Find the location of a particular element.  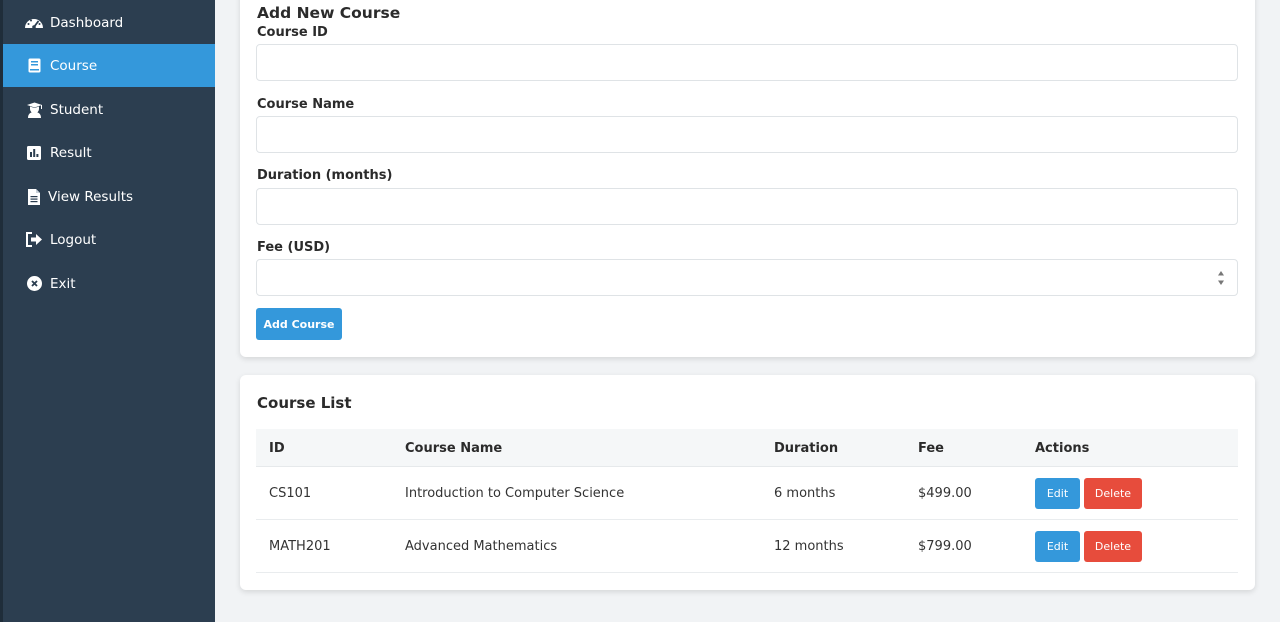

bar-chart-icon is located at coordinates (34, 153).